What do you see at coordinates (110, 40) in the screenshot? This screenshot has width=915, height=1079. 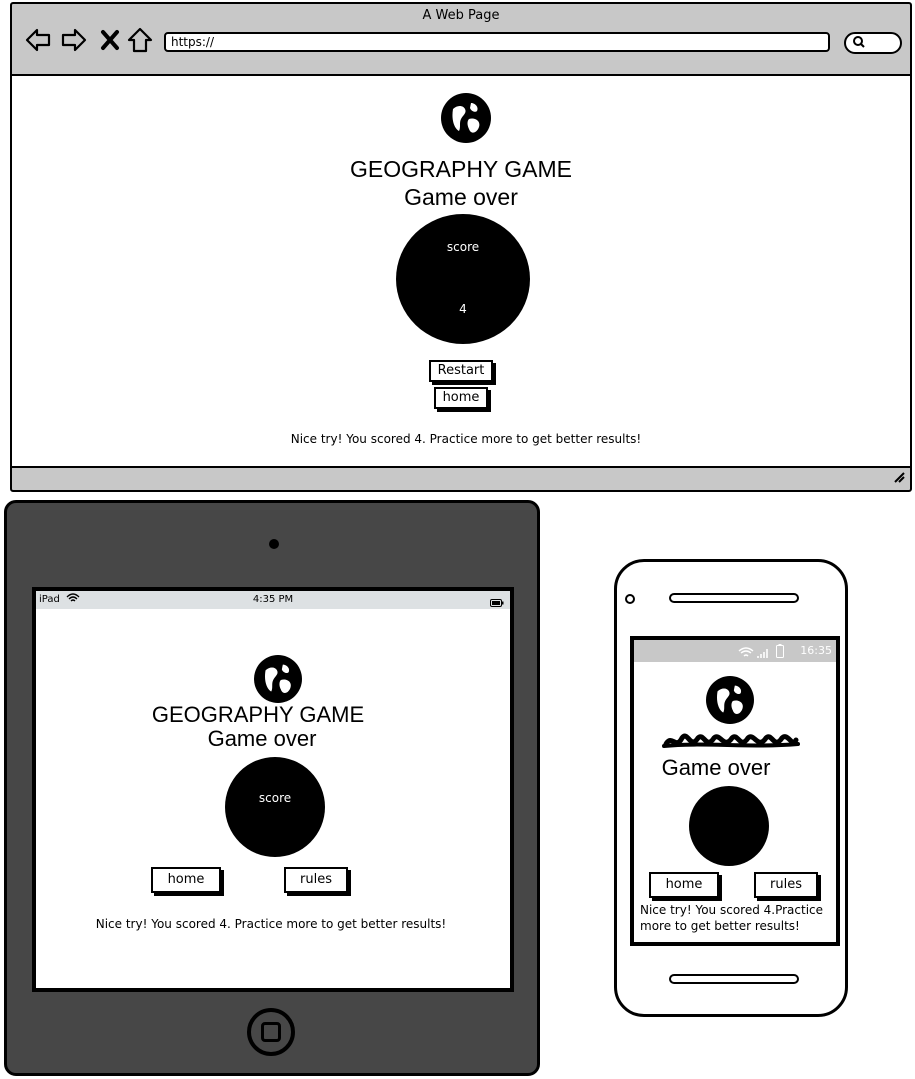 I see `close-x-icon` at bounding box center [110, 40].